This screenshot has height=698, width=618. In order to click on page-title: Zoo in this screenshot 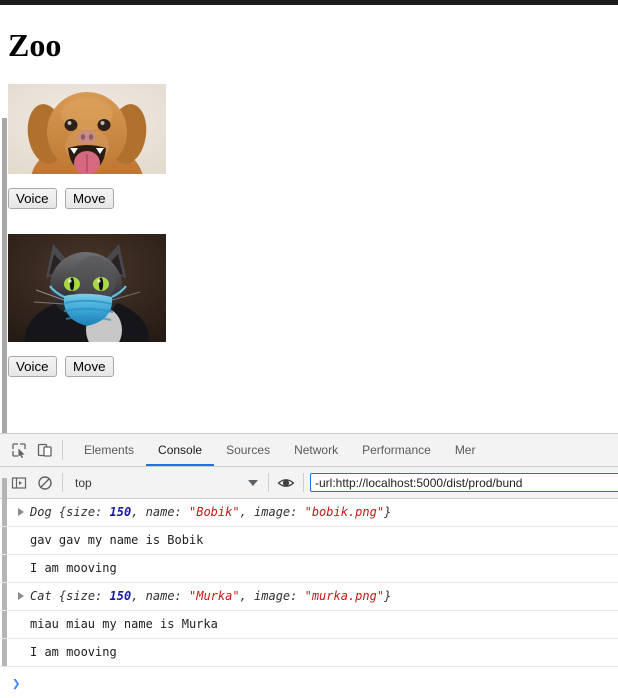, I will do `click(35, 45)`.